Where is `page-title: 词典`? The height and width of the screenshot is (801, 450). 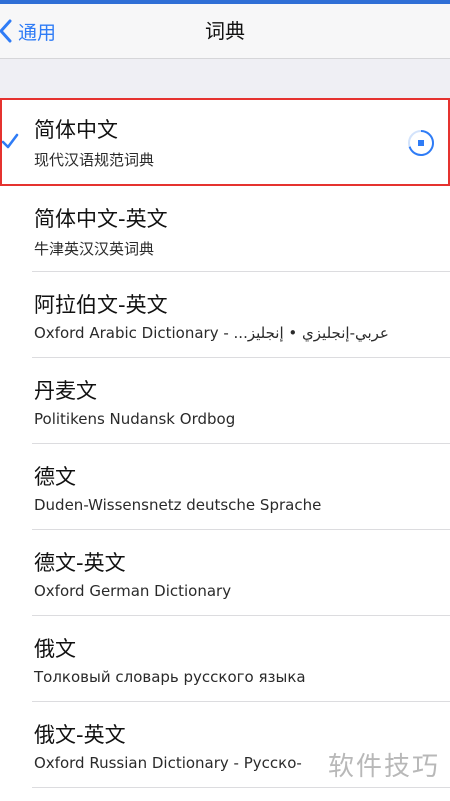 page-title: 词典 is located at coordinates (225, 31).